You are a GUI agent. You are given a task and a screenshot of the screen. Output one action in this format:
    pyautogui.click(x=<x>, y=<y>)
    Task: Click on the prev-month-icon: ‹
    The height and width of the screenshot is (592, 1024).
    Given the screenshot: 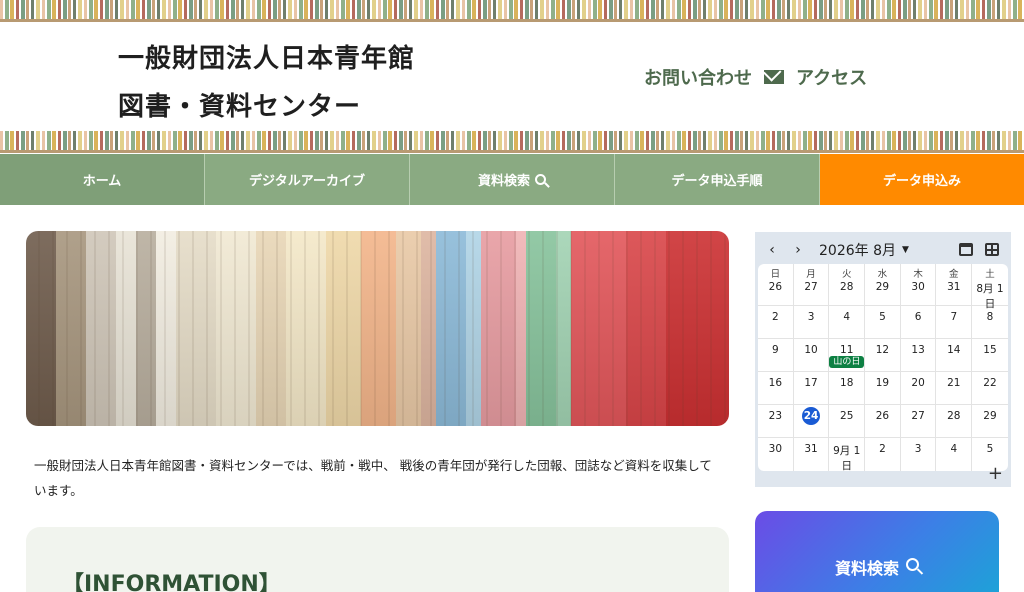 What is the action you would take?
    pyautogui.click(x=772, y=250)
    